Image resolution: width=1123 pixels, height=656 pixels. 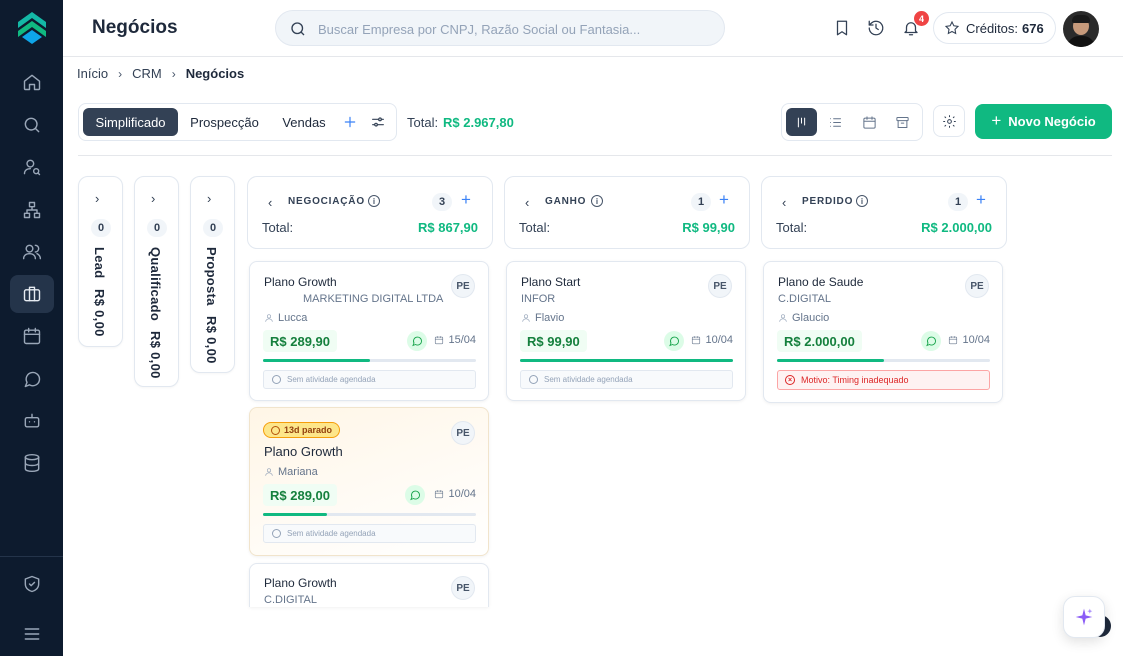 I want to click on bookmark-icon, so click(x=842, y=28).